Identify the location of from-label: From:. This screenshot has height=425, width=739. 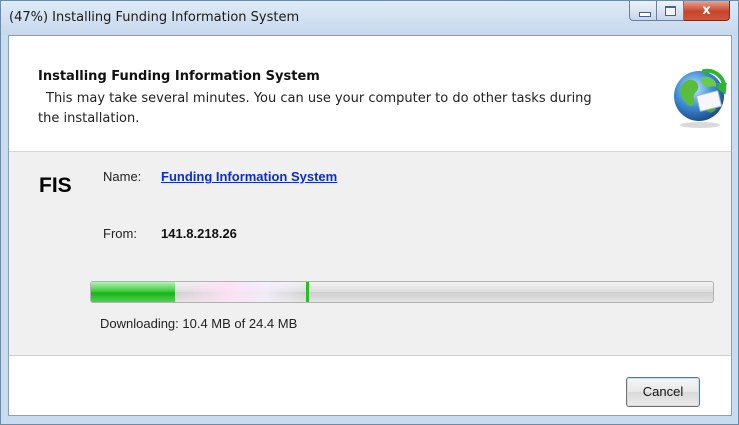
(120, 233).